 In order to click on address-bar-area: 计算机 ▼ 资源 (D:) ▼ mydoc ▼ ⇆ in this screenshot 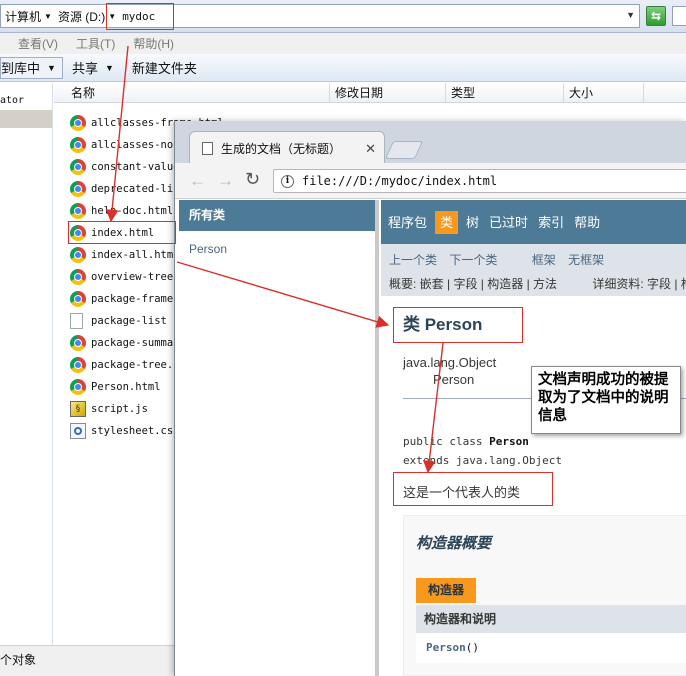, I will do `click(343, 16)`.